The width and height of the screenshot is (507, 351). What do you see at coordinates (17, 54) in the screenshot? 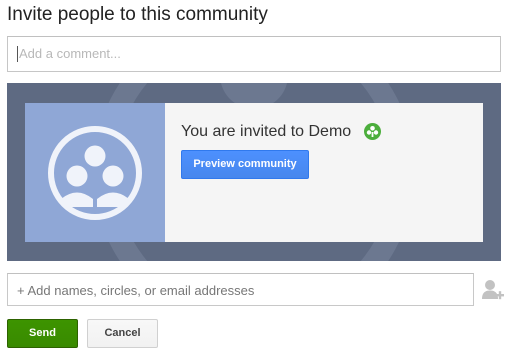
I see `text-caret` at bounding box center [17, 54].